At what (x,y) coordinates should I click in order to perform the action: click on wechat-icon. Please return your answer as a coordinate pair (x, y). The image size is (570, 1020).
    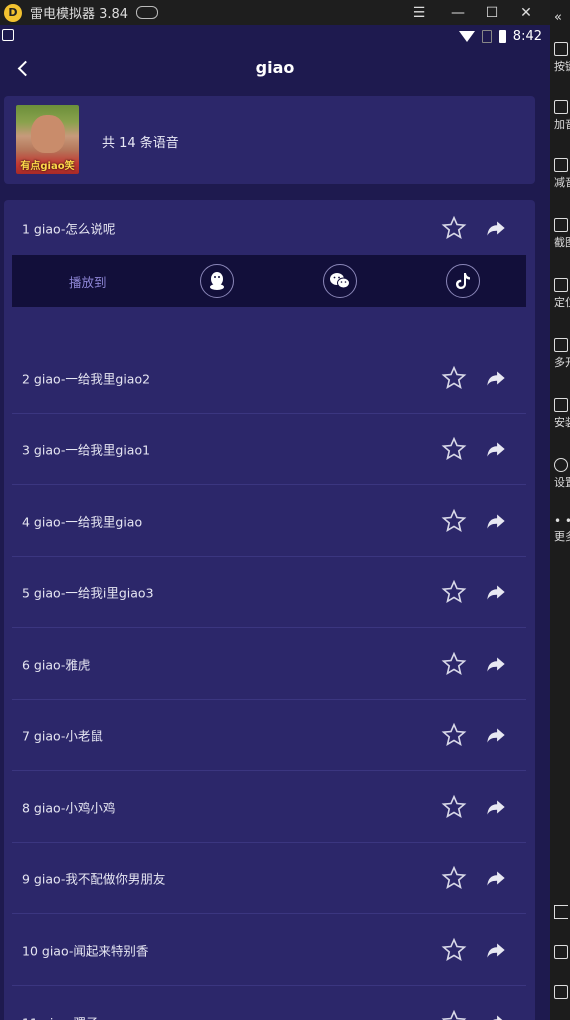
    Looking at the image, I should click on (340, 281).